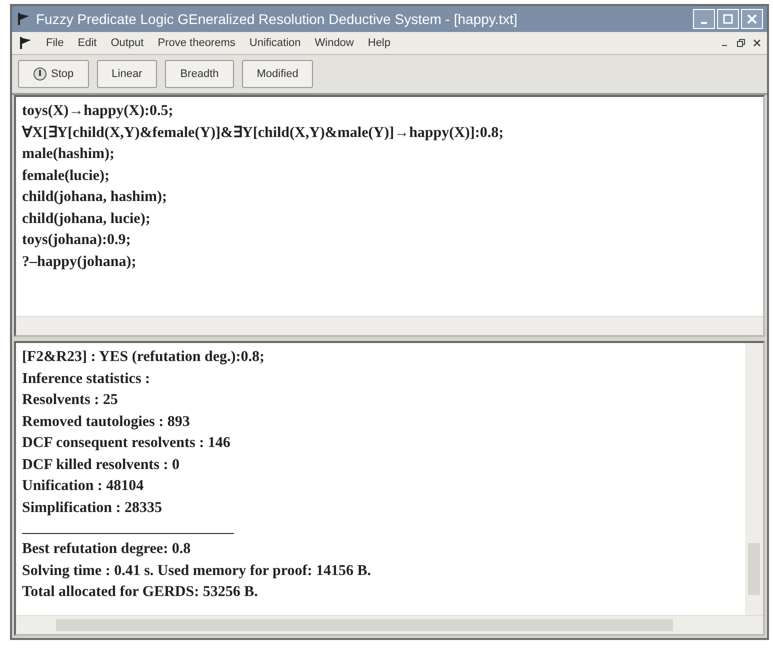 The width and height of the screenshot is (773, 651). Describe the element at coordinates (69, 154) in the screenshot. I see `code-line: male(hashim);` at that location.